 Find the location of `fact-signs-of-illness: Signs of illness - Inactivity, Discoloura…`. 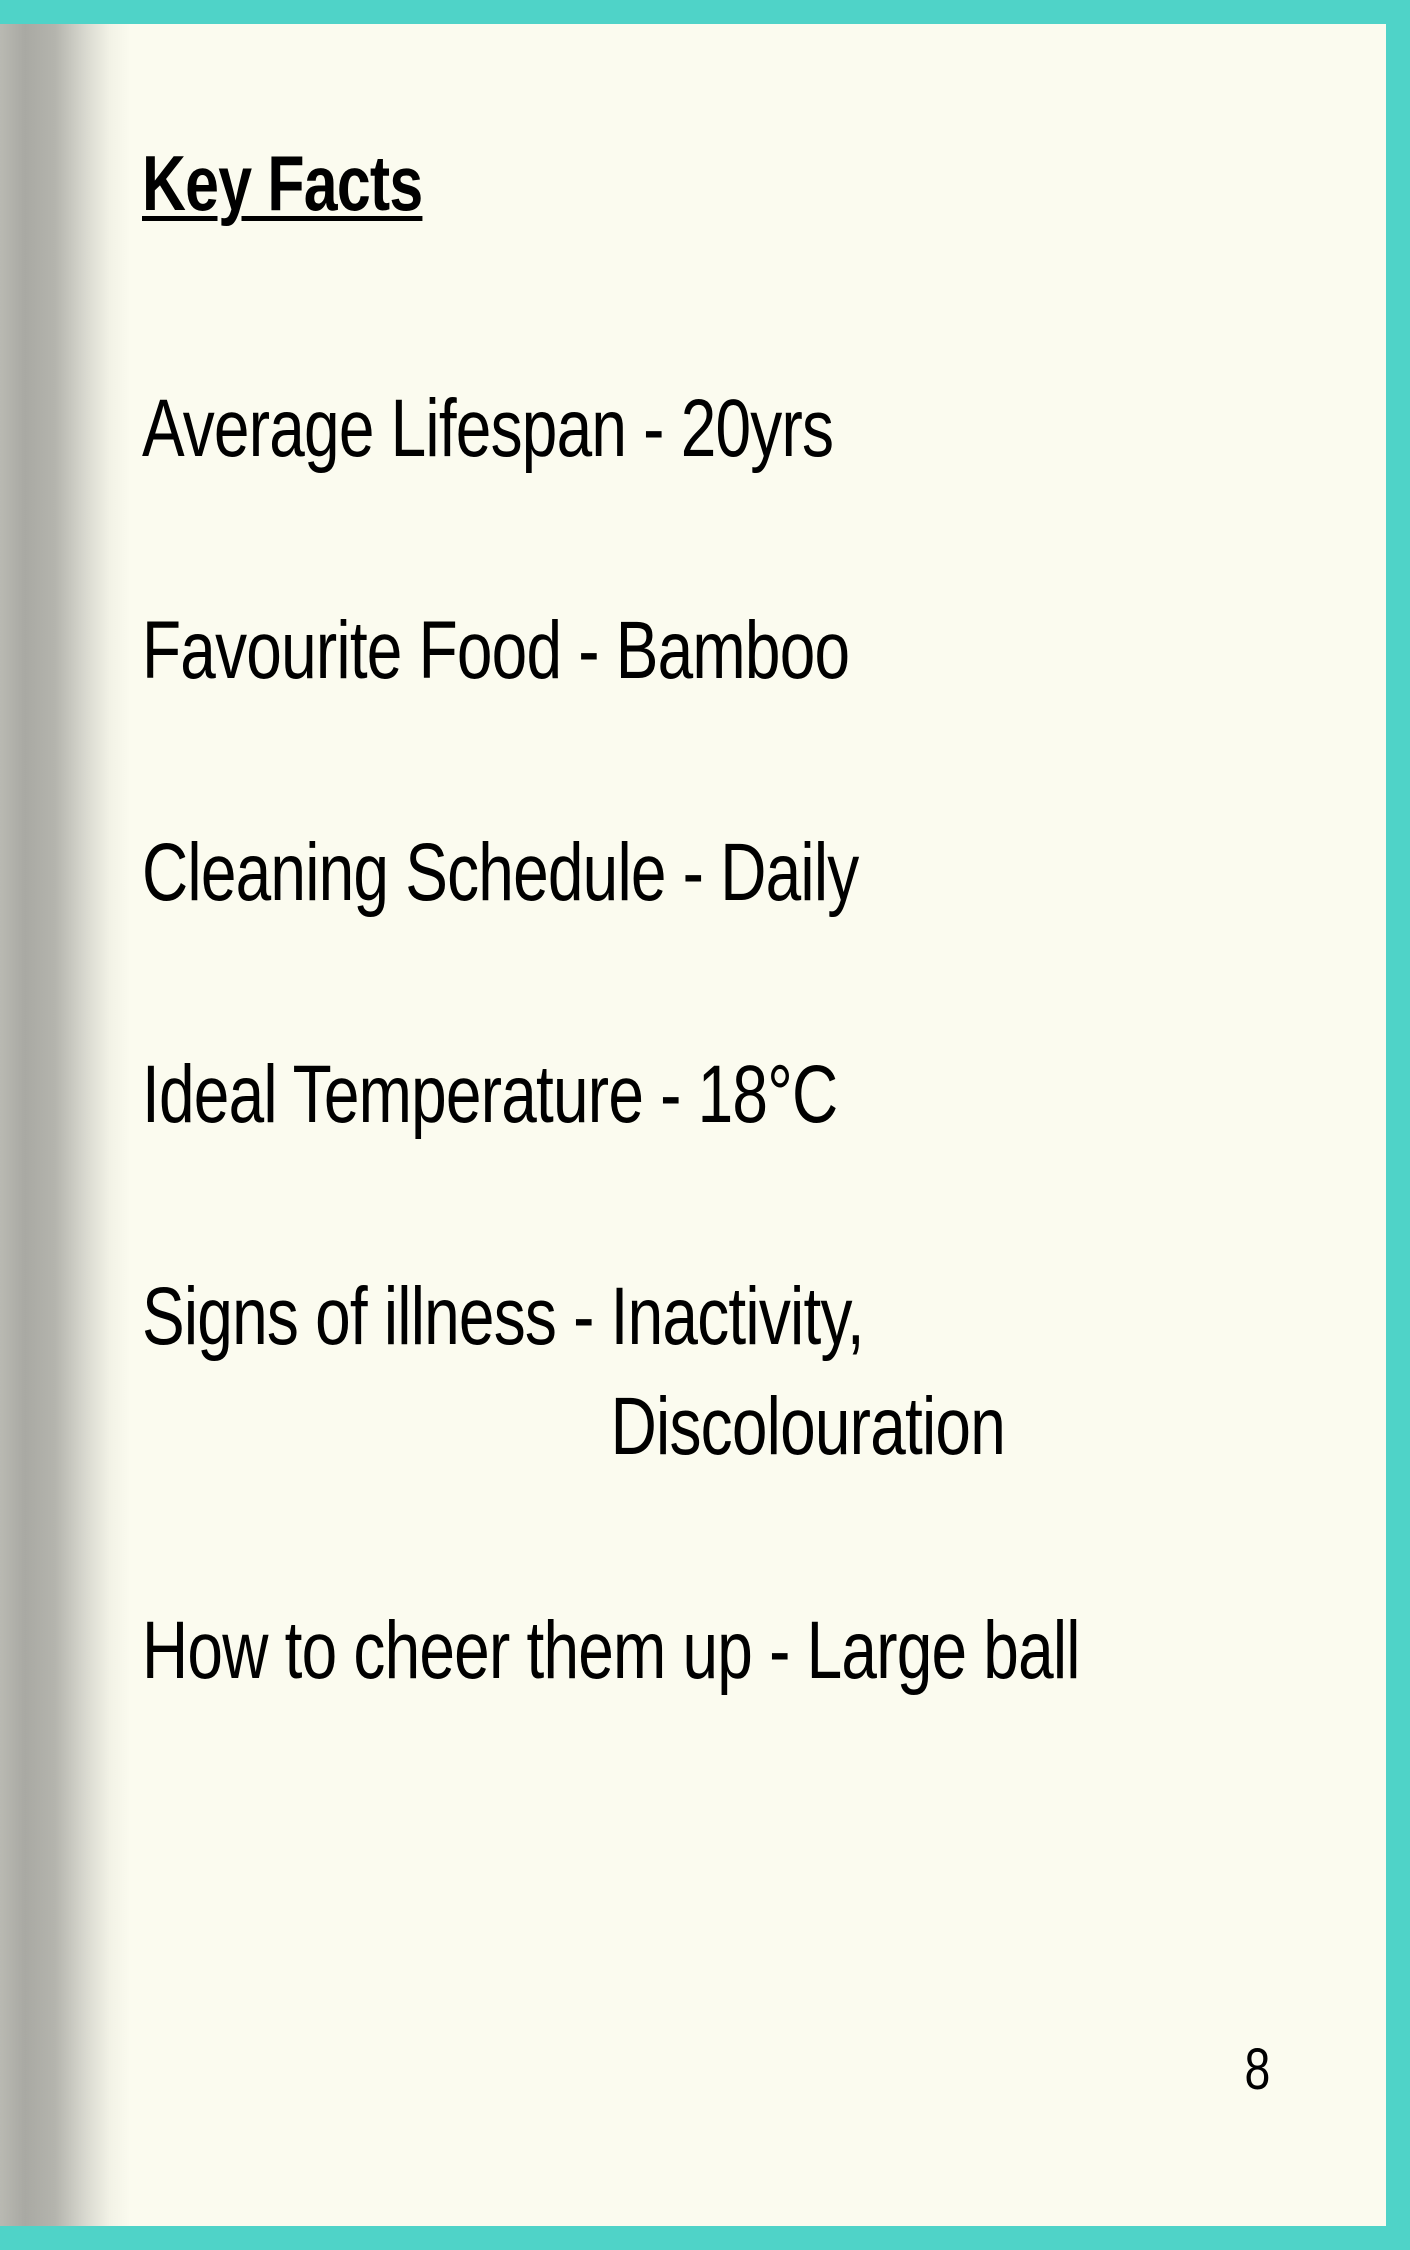

fact-signs-of-illness: Signs of illness - Inactivity, Discoloura… is located at coordinates (574, 1372).